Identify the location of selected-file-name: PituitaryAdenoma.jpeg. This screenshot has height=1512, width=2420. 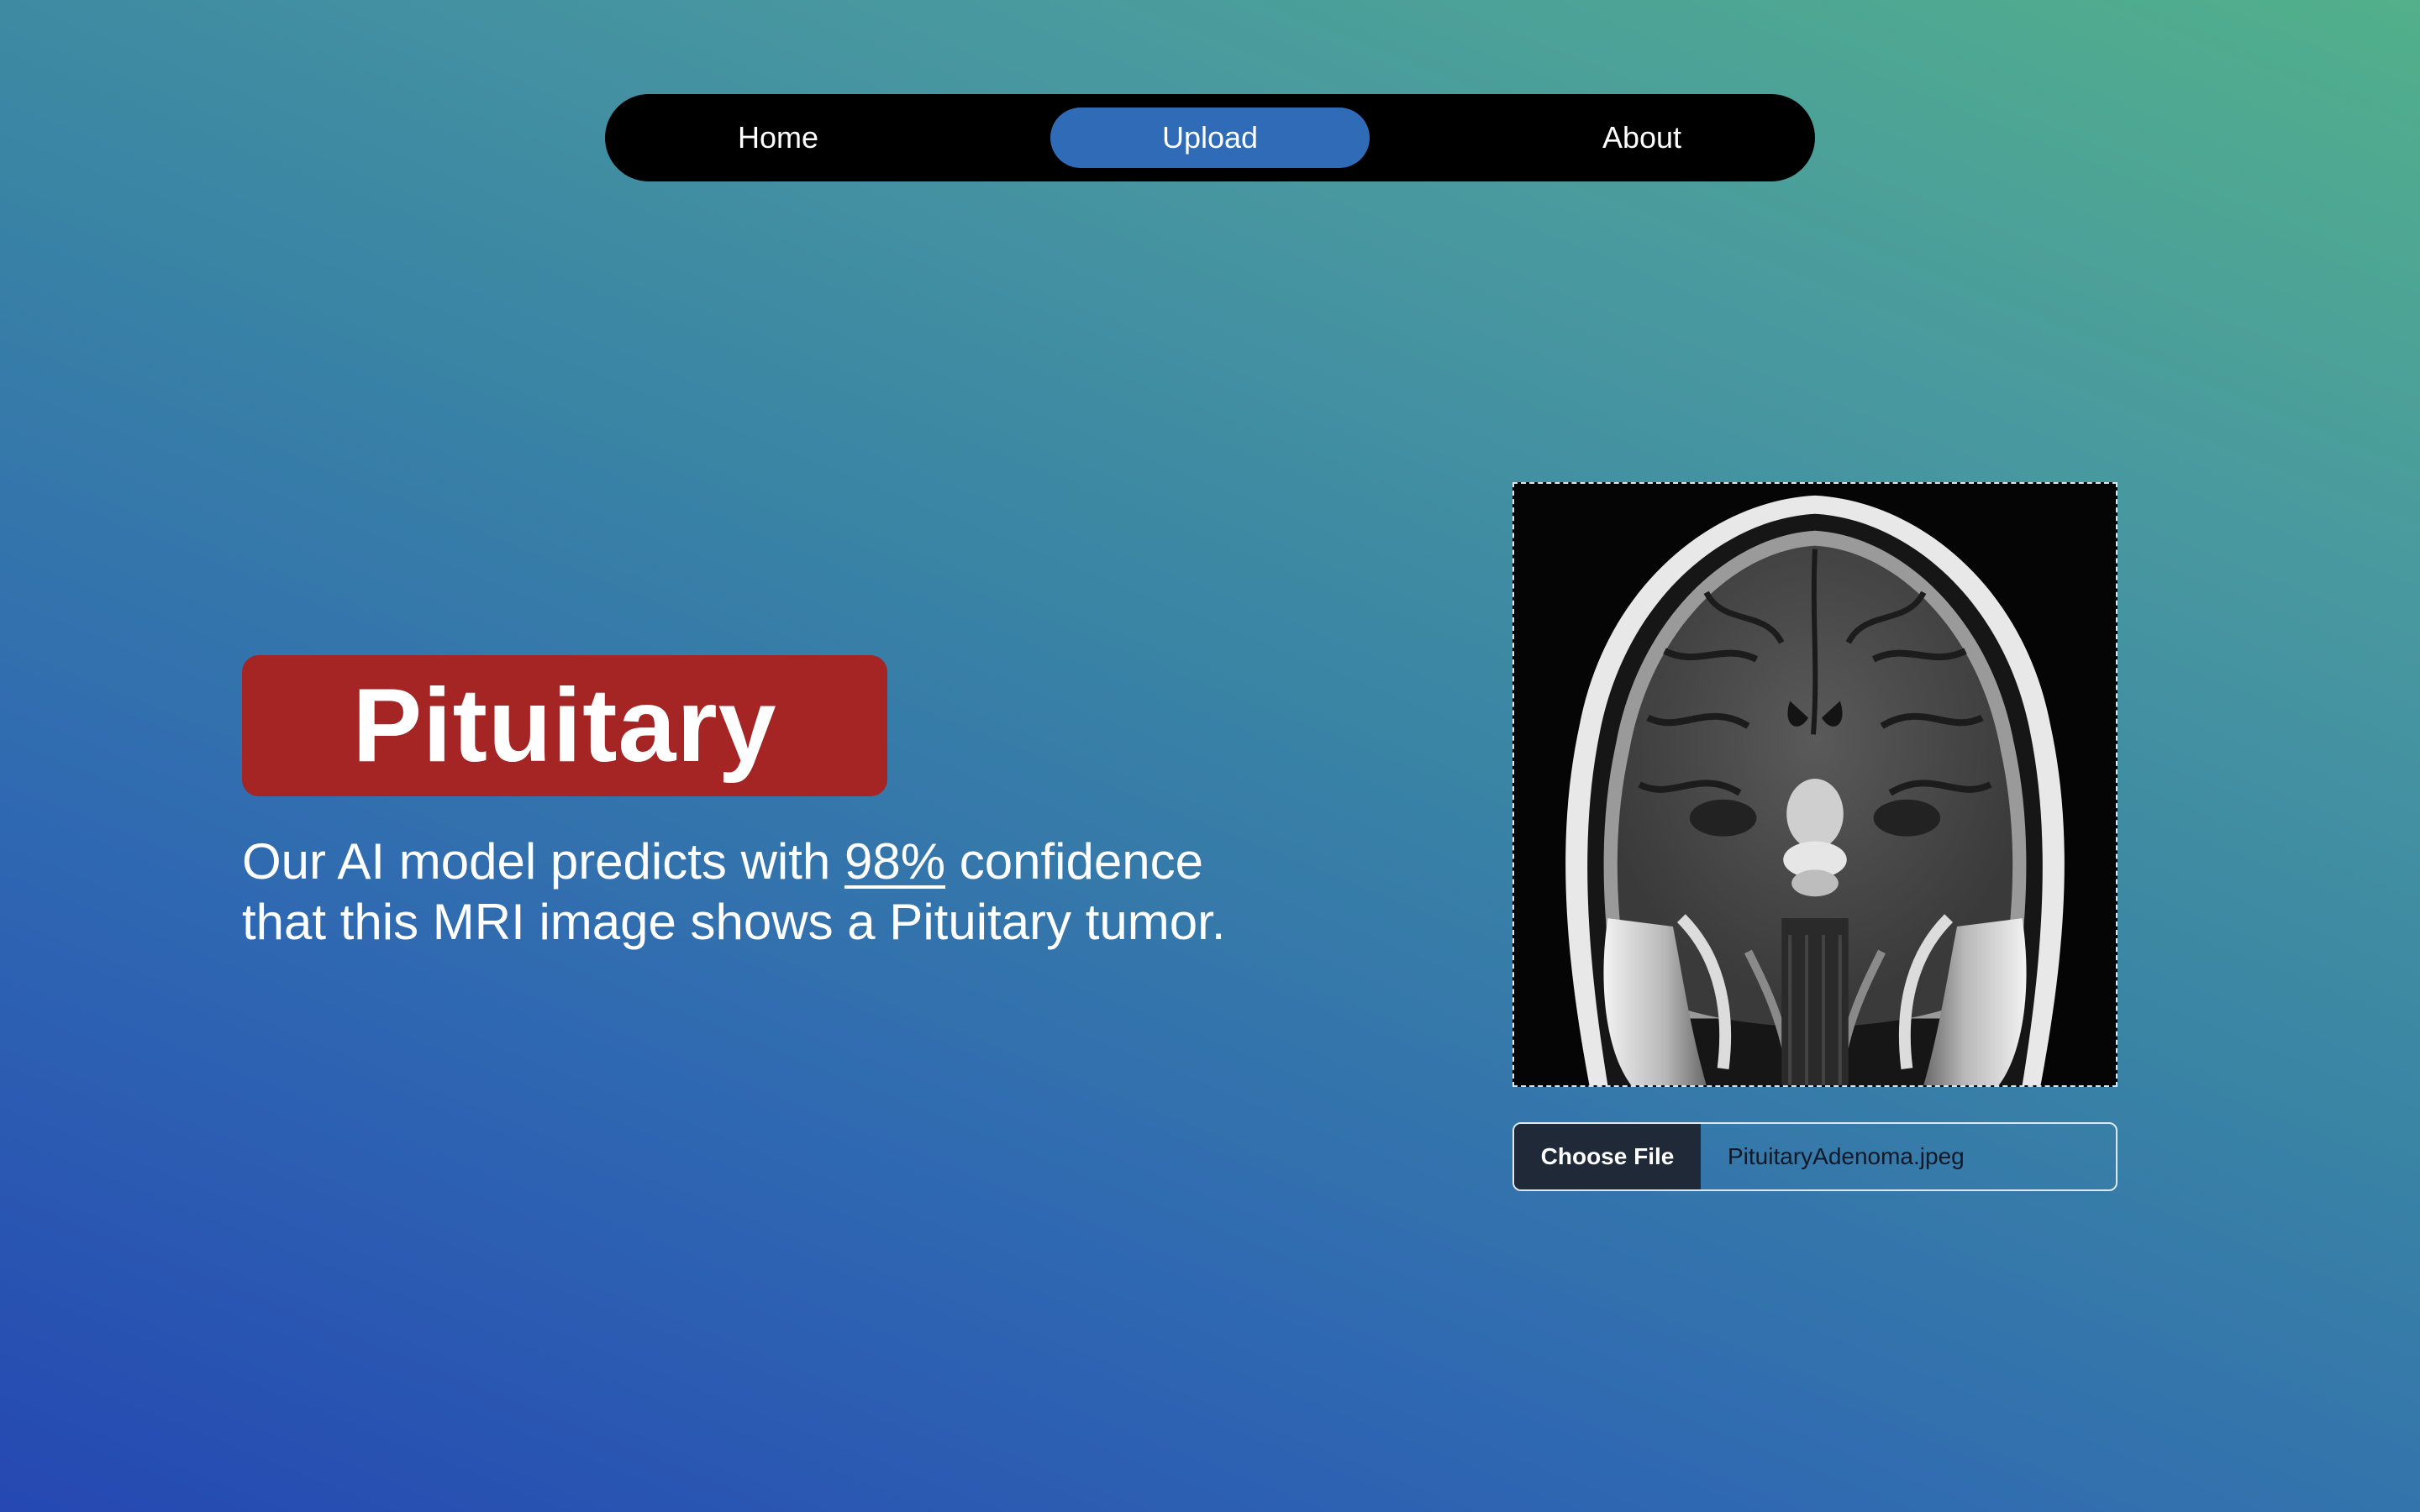
(1847, 1156).